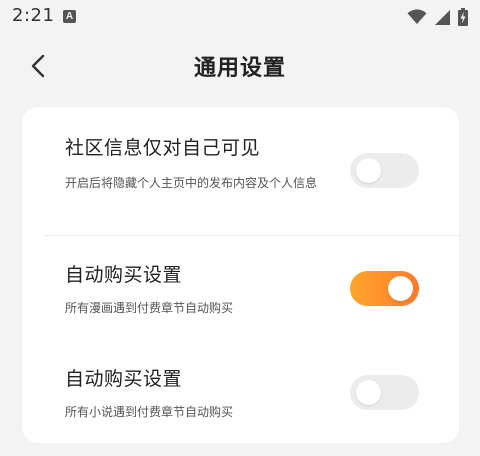 This screenshot has width=480, height=456. What do you see at coordinates (149, 412) in the screenshot?
I see `setting-description: 所有小说遇到付费章节自动购买` at bounding box center [149, 412].